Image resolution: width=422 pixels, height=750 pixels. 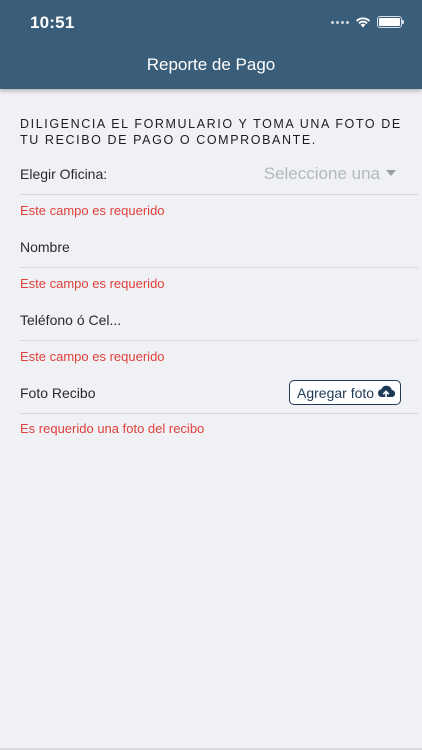 I want to click on add-photo-button-label: Agregar foto, so click(x=336, y=392).